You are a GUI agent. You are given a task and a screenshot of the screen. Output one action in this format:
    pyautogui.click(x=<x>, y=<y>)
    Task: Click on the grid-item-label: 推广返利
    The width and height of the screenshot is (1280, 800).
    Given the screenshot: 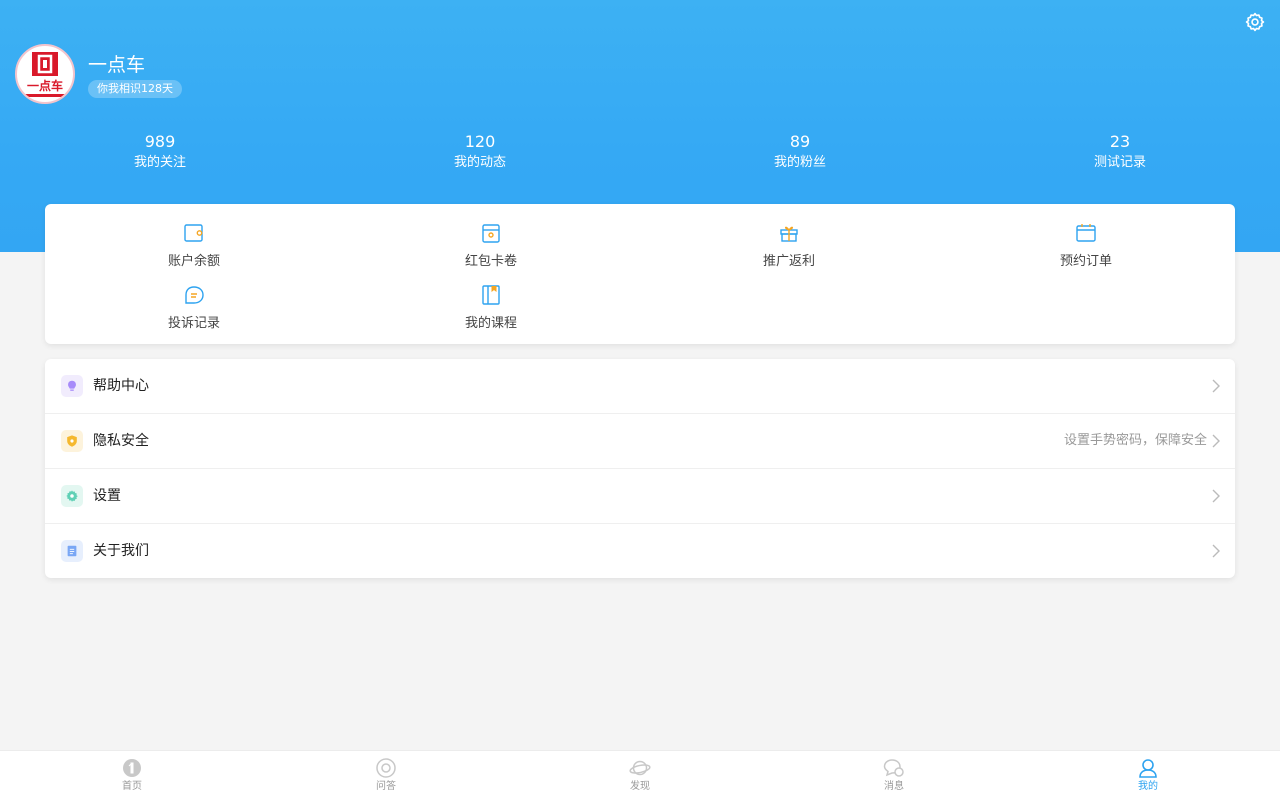 What is the action you would take?
    pyautogui.click(x=788, y=261)
    